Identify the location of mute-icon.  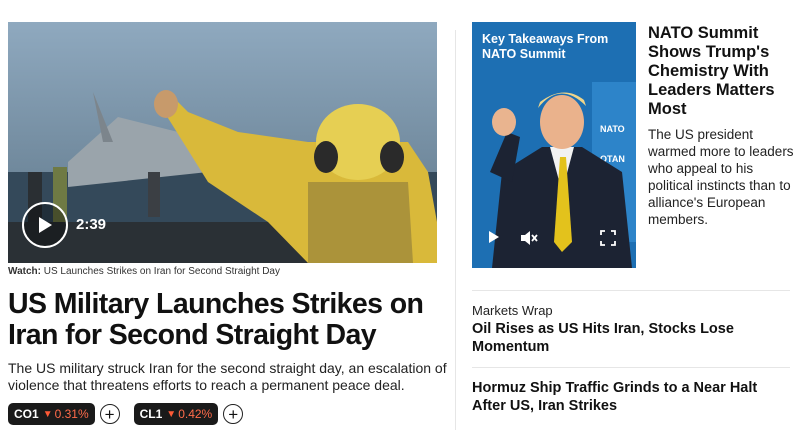
(529, 240).